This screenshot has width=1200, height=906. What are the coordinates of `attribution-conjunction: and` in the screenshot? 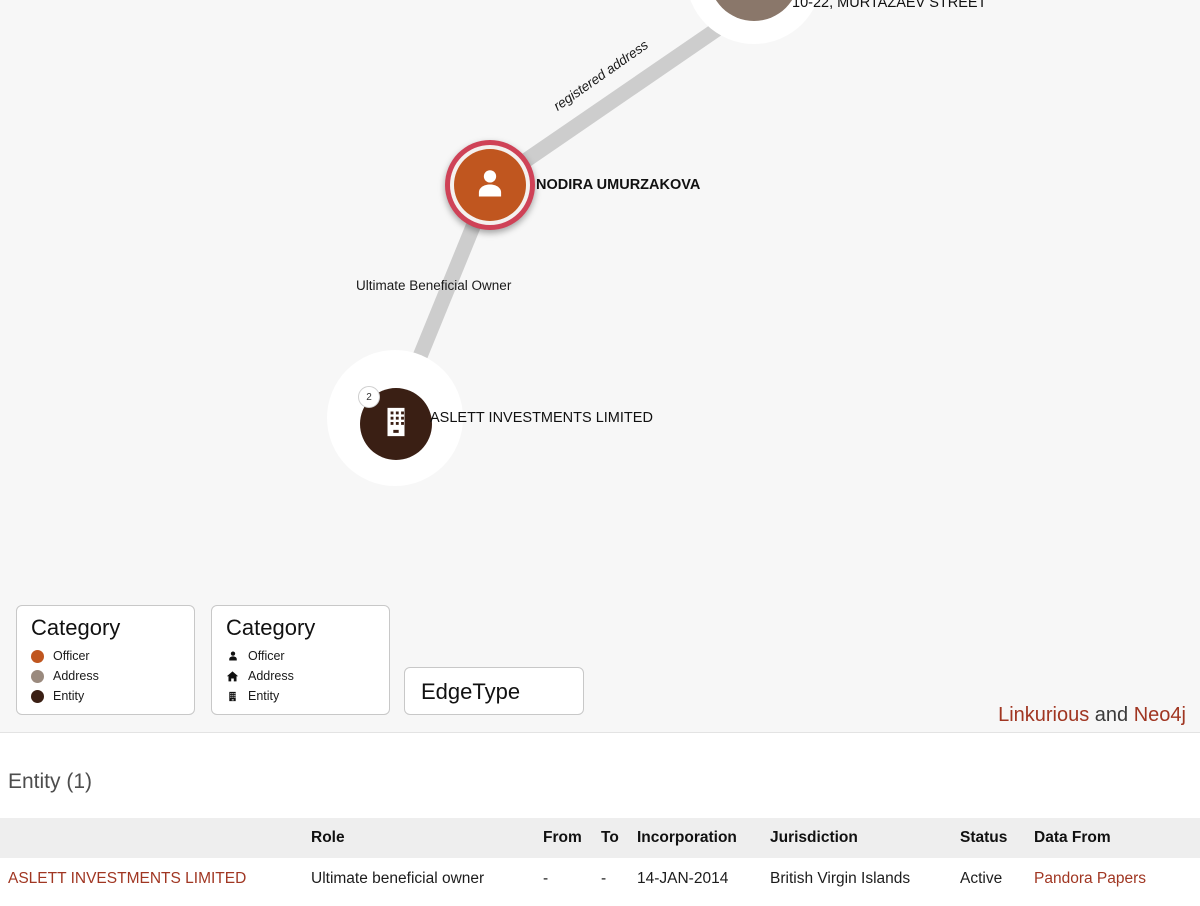 It's located at (1111, 715).